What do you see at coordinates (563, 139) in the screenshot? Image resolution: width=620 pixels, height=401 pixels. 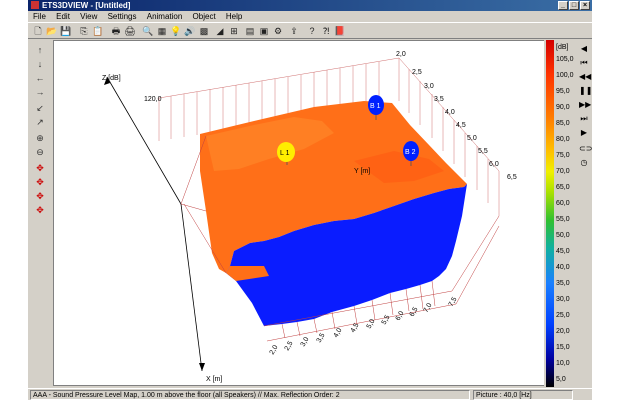 I see `legend-label: 80,0` at bounding box center [563, 139].